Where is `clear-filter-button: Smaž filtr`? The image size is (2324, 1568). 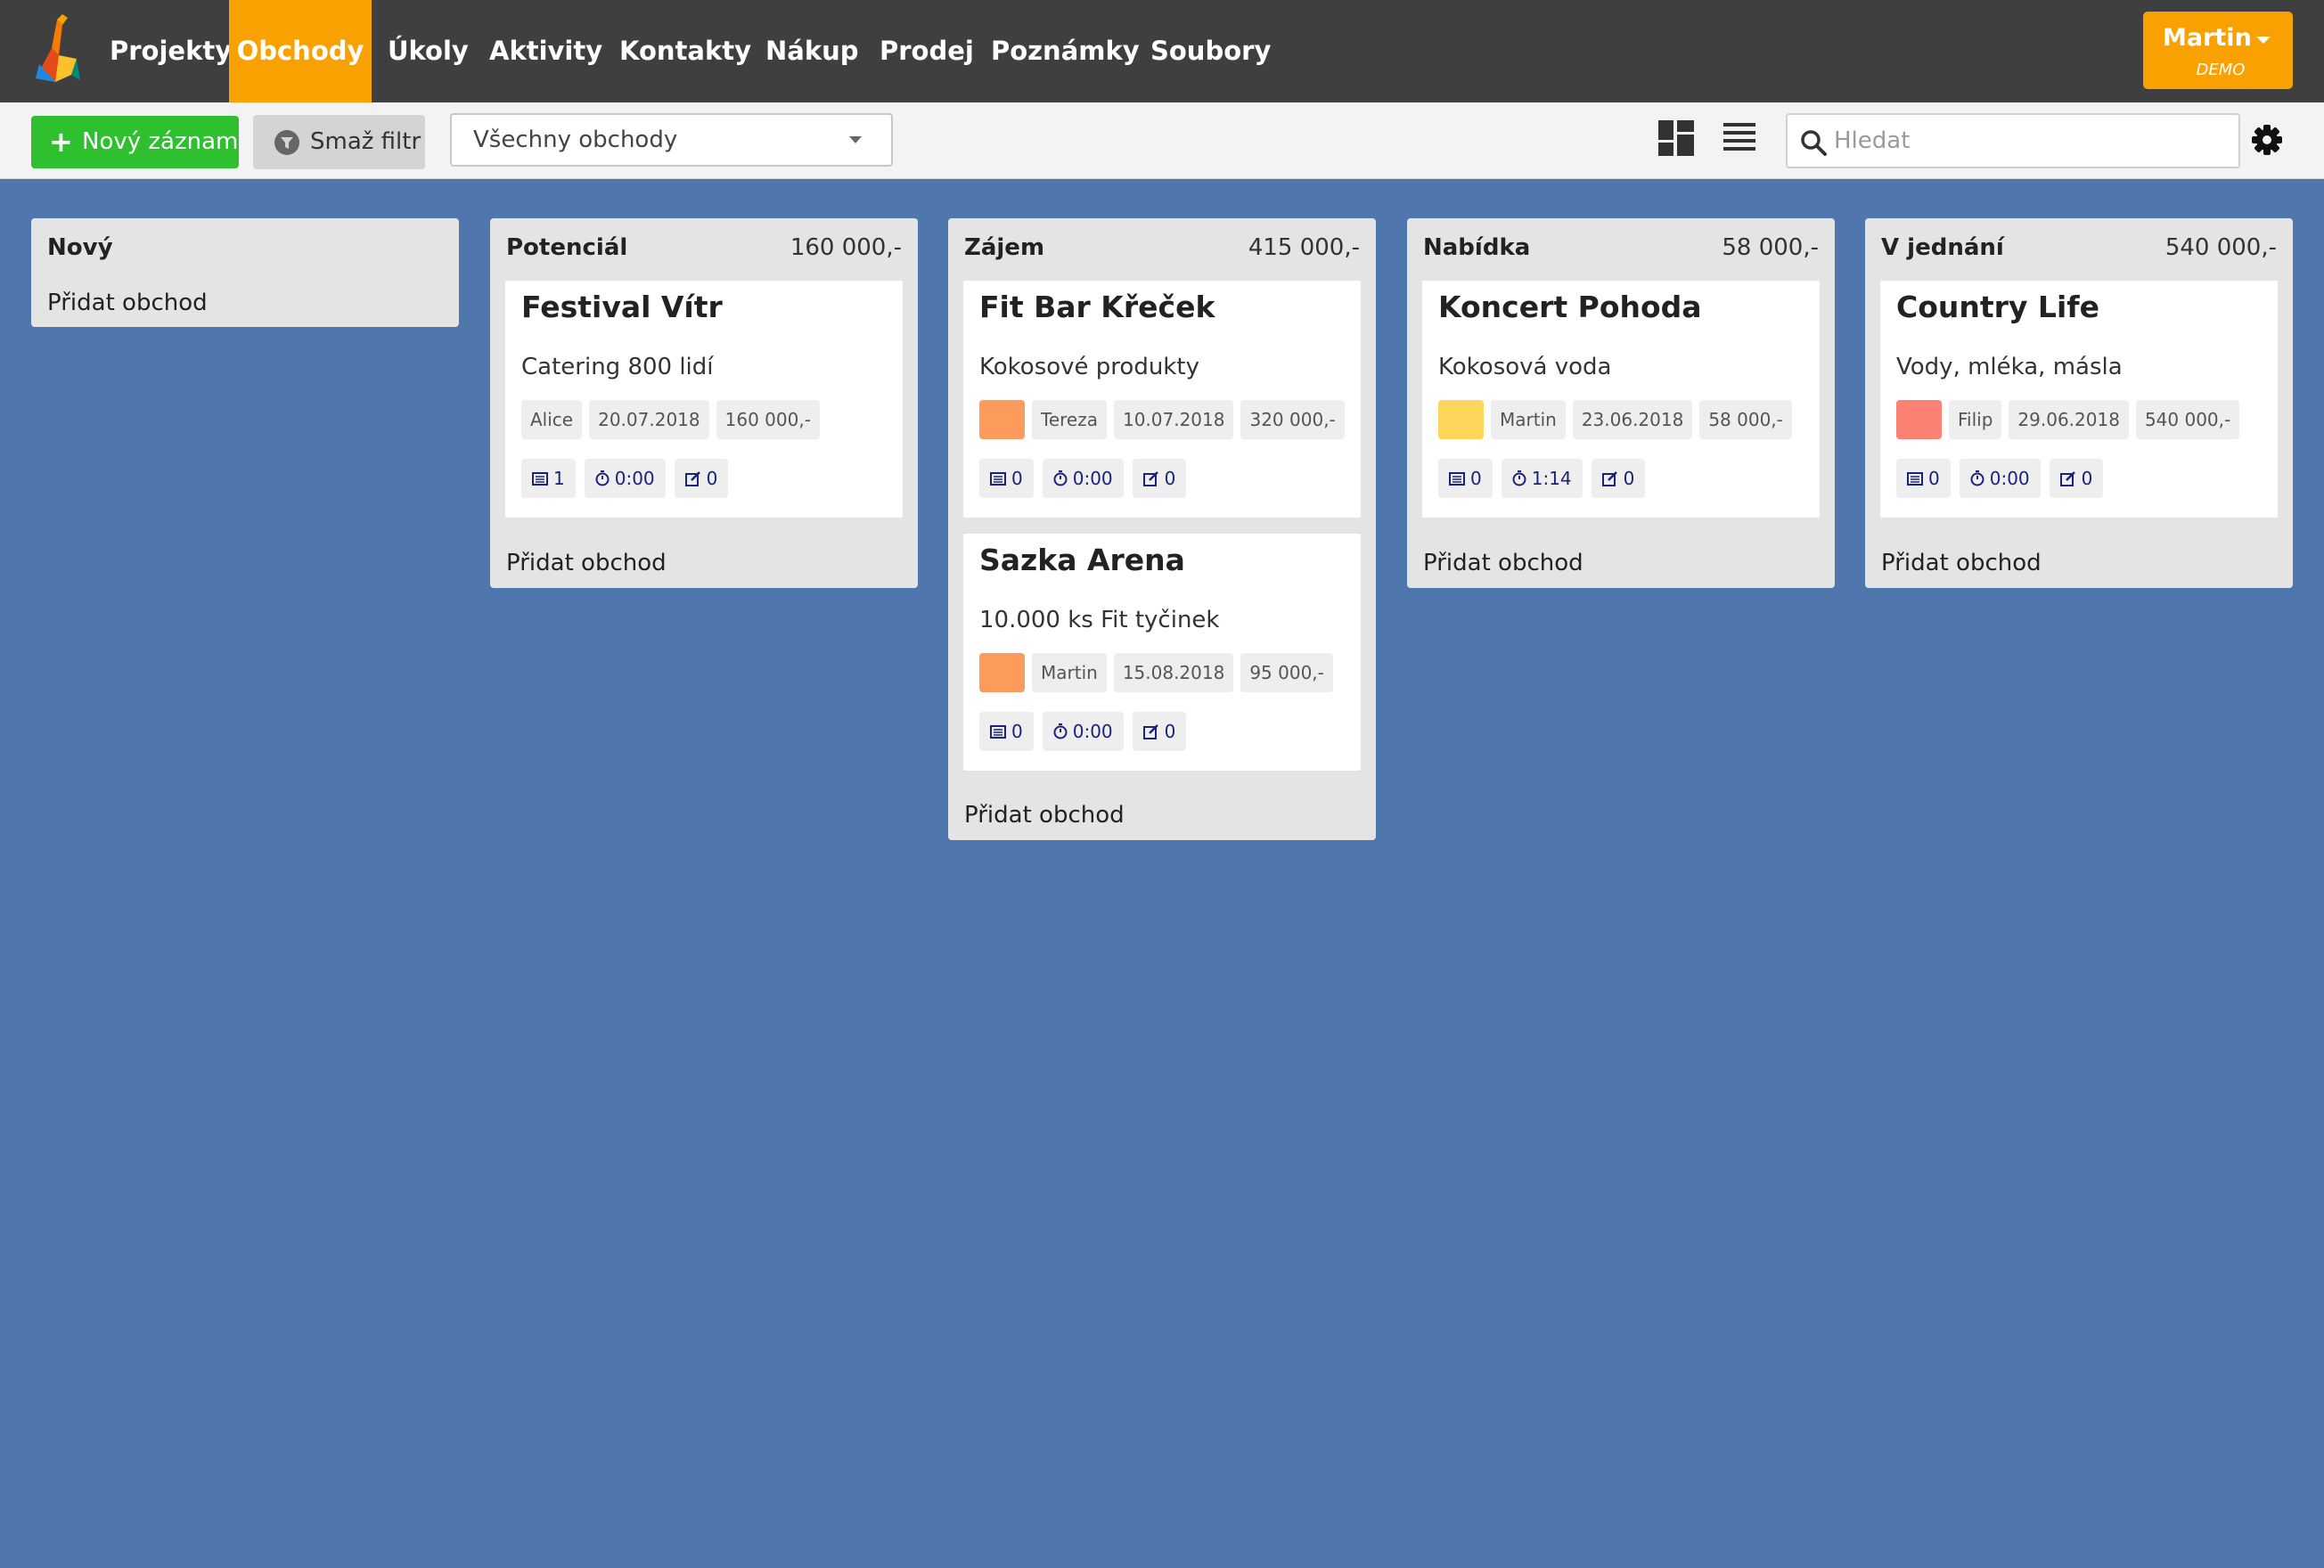
clear-filter-button: Smaž filtr is located at coordinates (339, 142).